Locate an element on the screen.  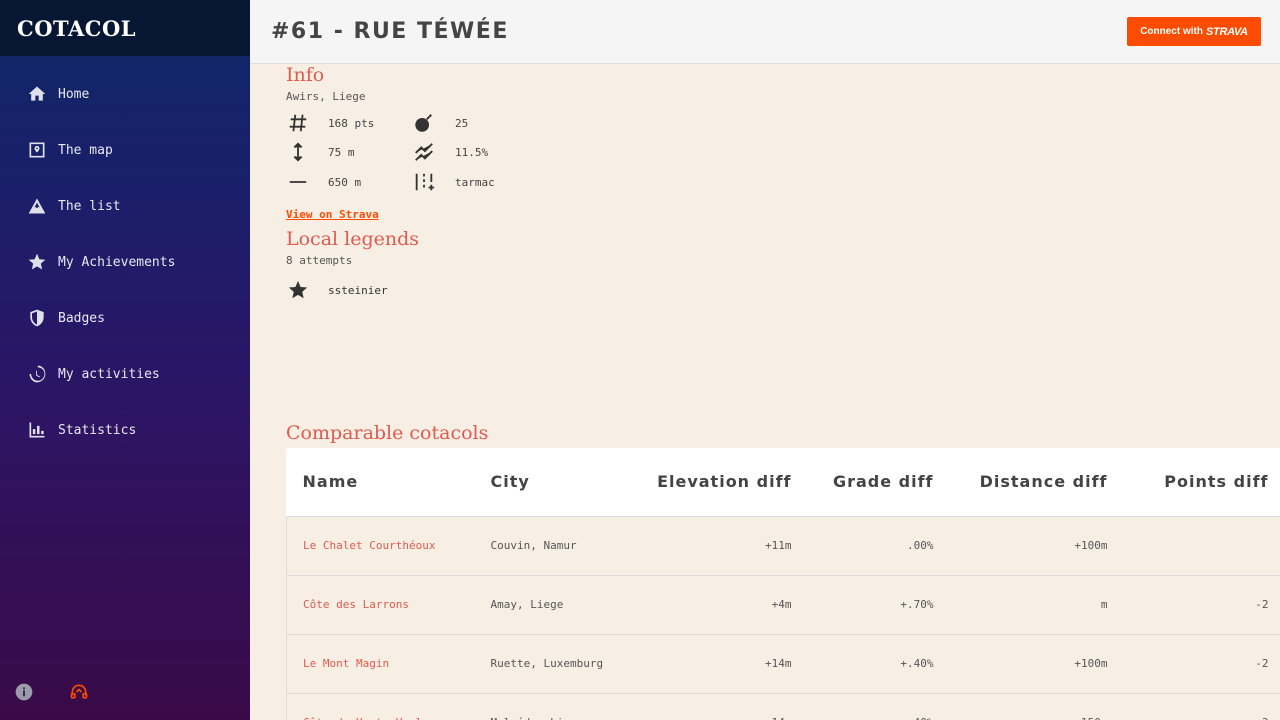
distance-icon is located at coordinates (298, 182).